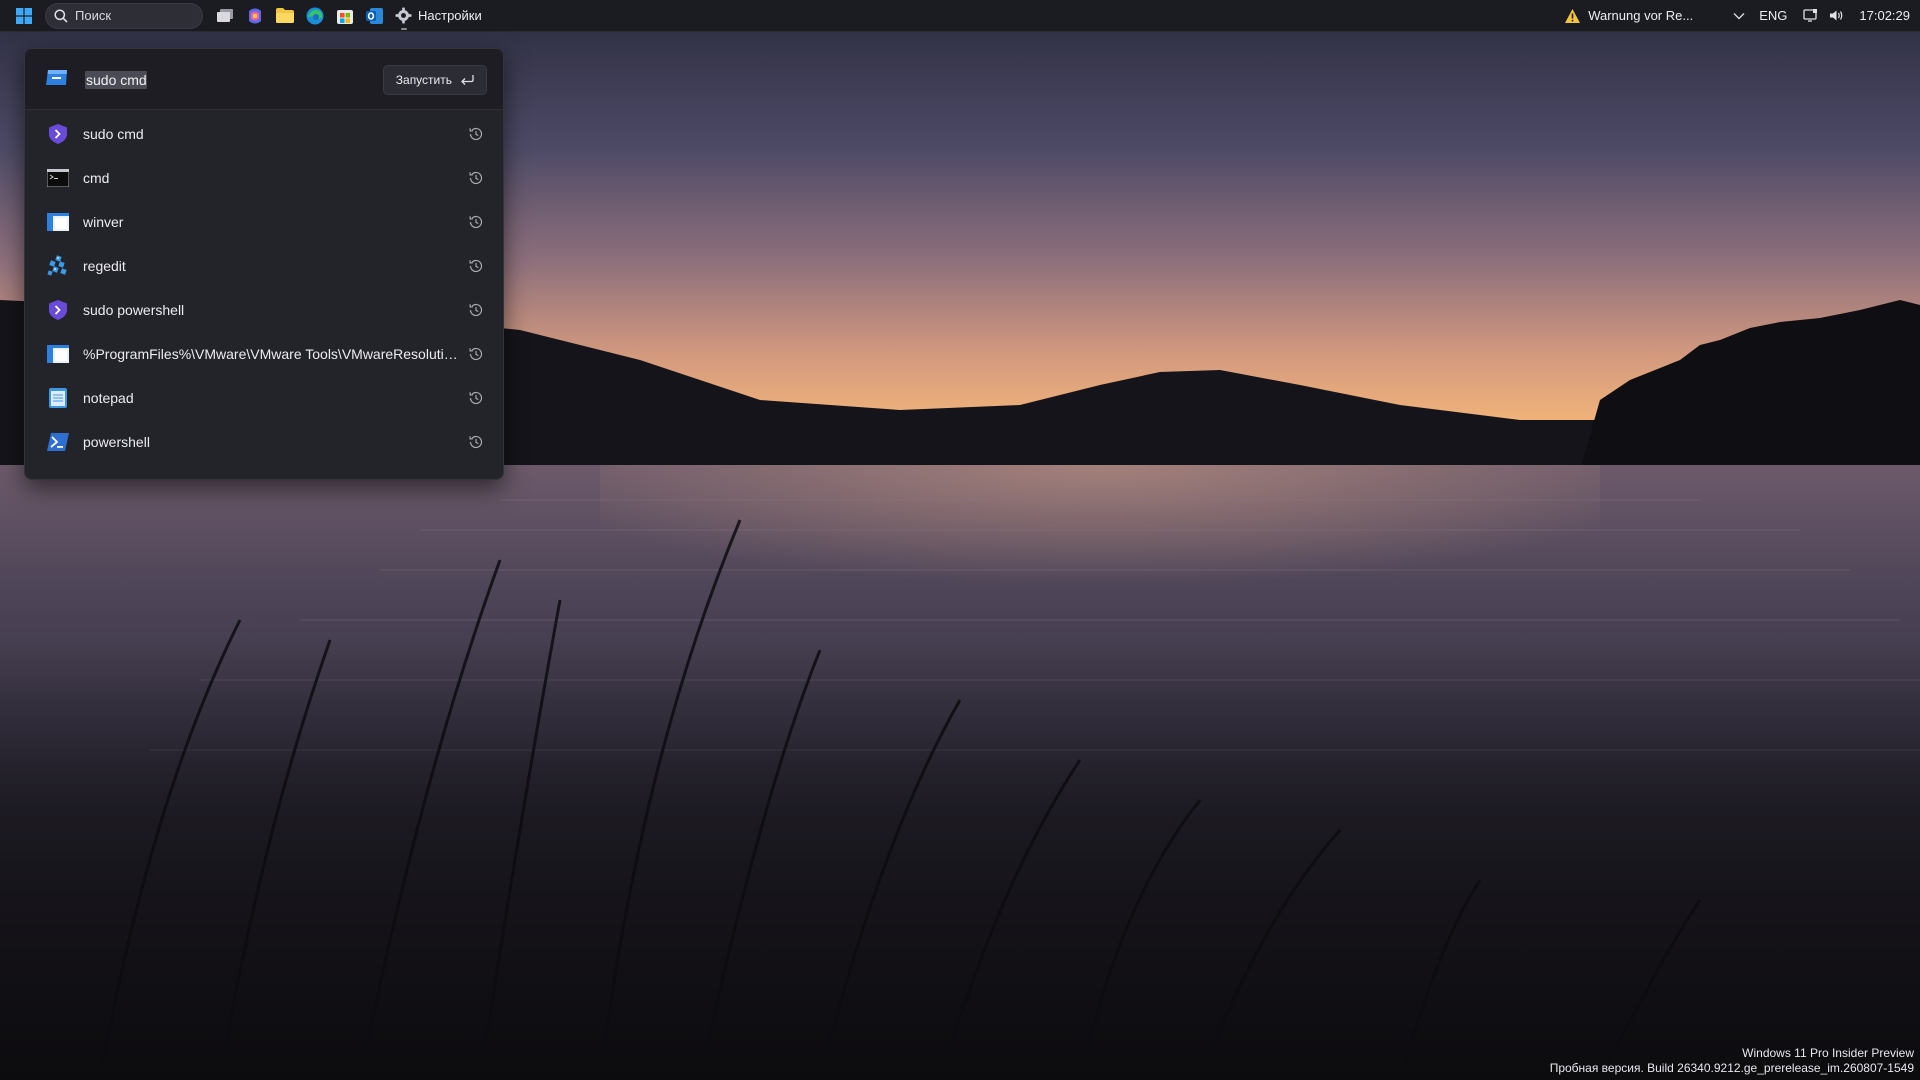  What do you see at coordinates (1828, 1053) in the screenshot?
I see `watermark-edition: Windows 11 Pro Insider Preview` at bounding box center [1828, 1053].